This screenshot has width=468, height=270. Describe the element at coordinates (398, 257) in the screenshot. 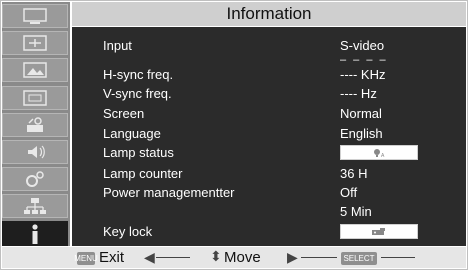

I see `select-dash` at that location.